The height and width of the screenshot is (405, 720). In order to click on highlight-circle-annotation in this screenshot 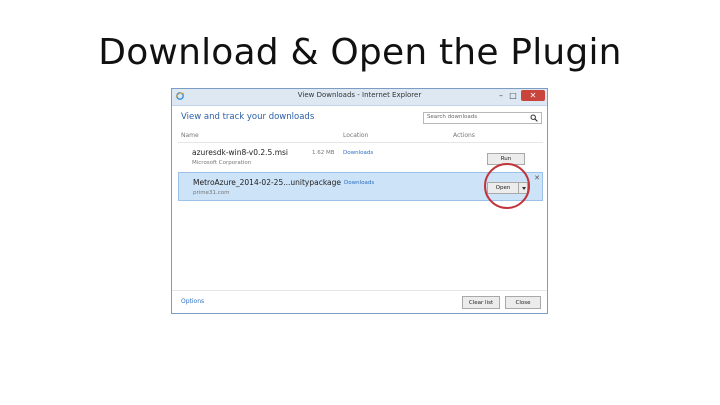, I will do `click(507, 186)`.